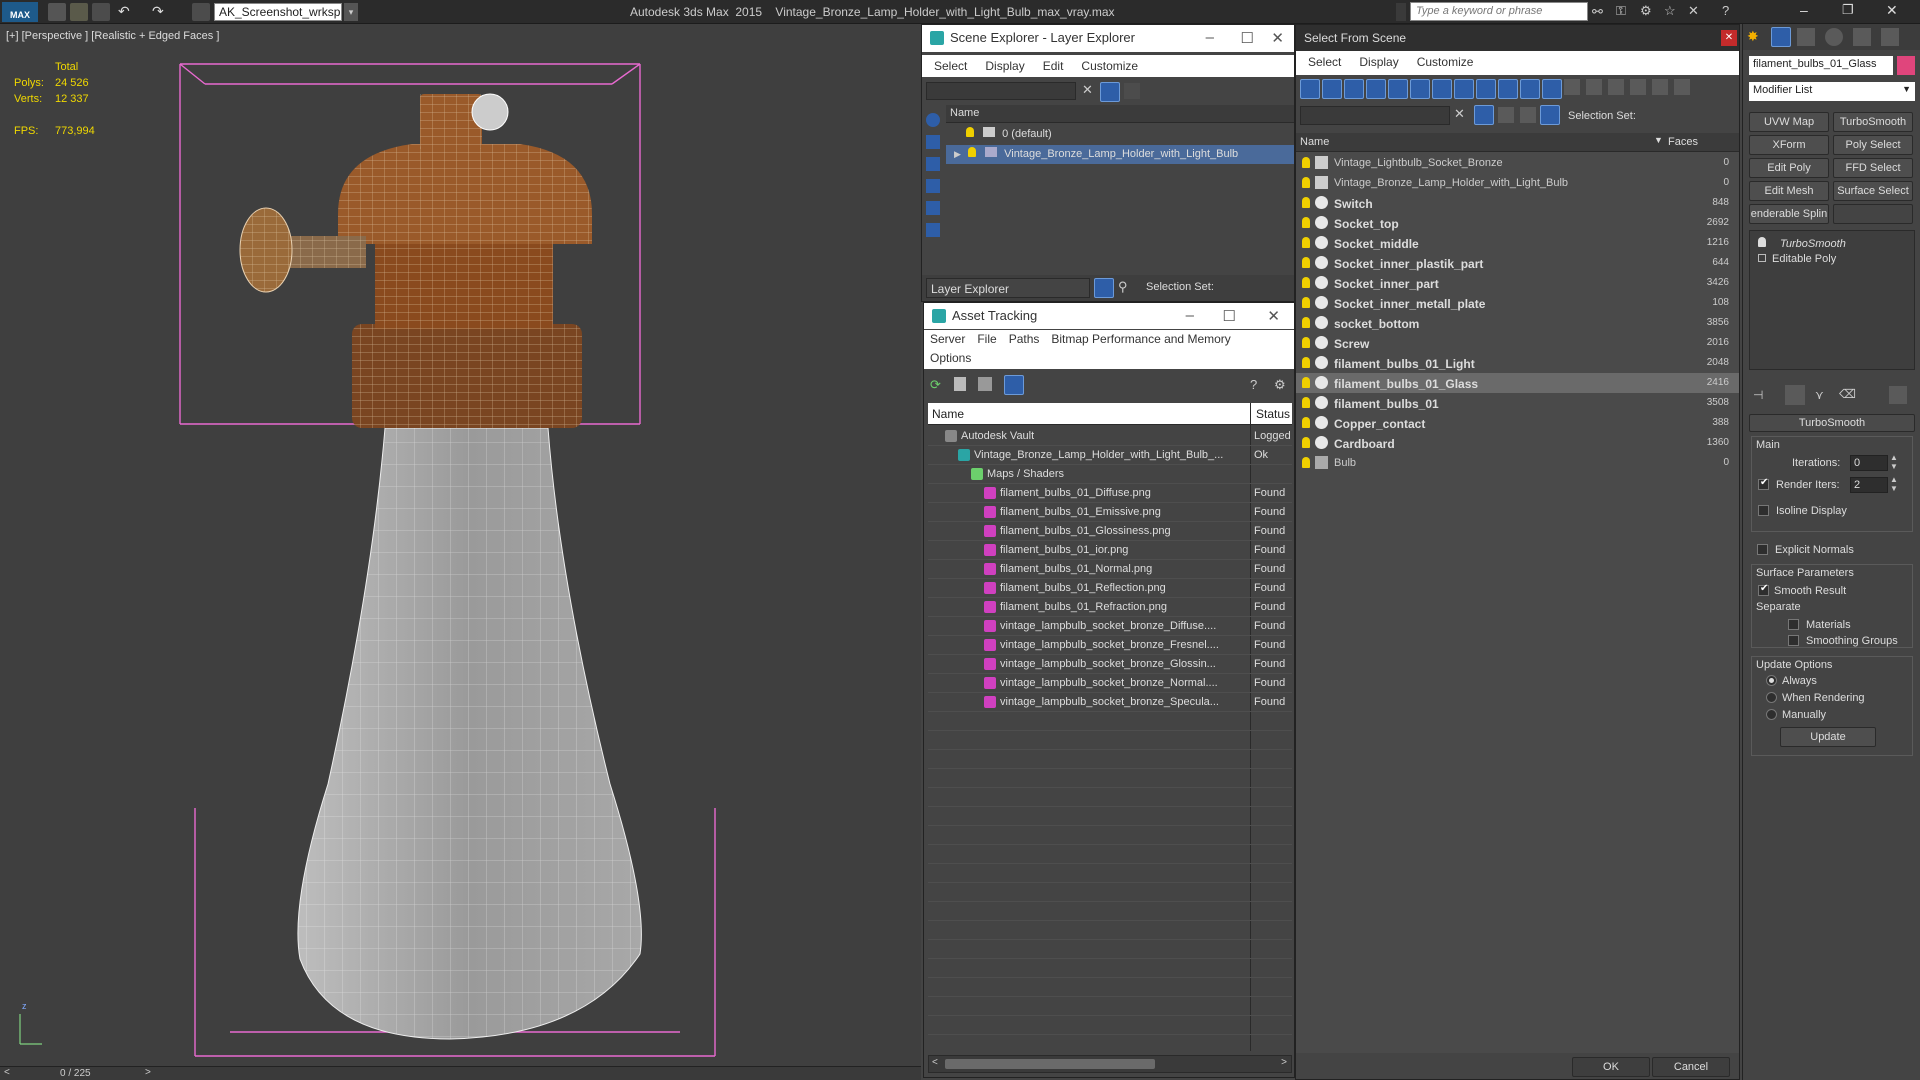  Describe the element at coordinates (1517, 243) in the screenshot. I see `object-row: Socket_middle 1216` at that location.